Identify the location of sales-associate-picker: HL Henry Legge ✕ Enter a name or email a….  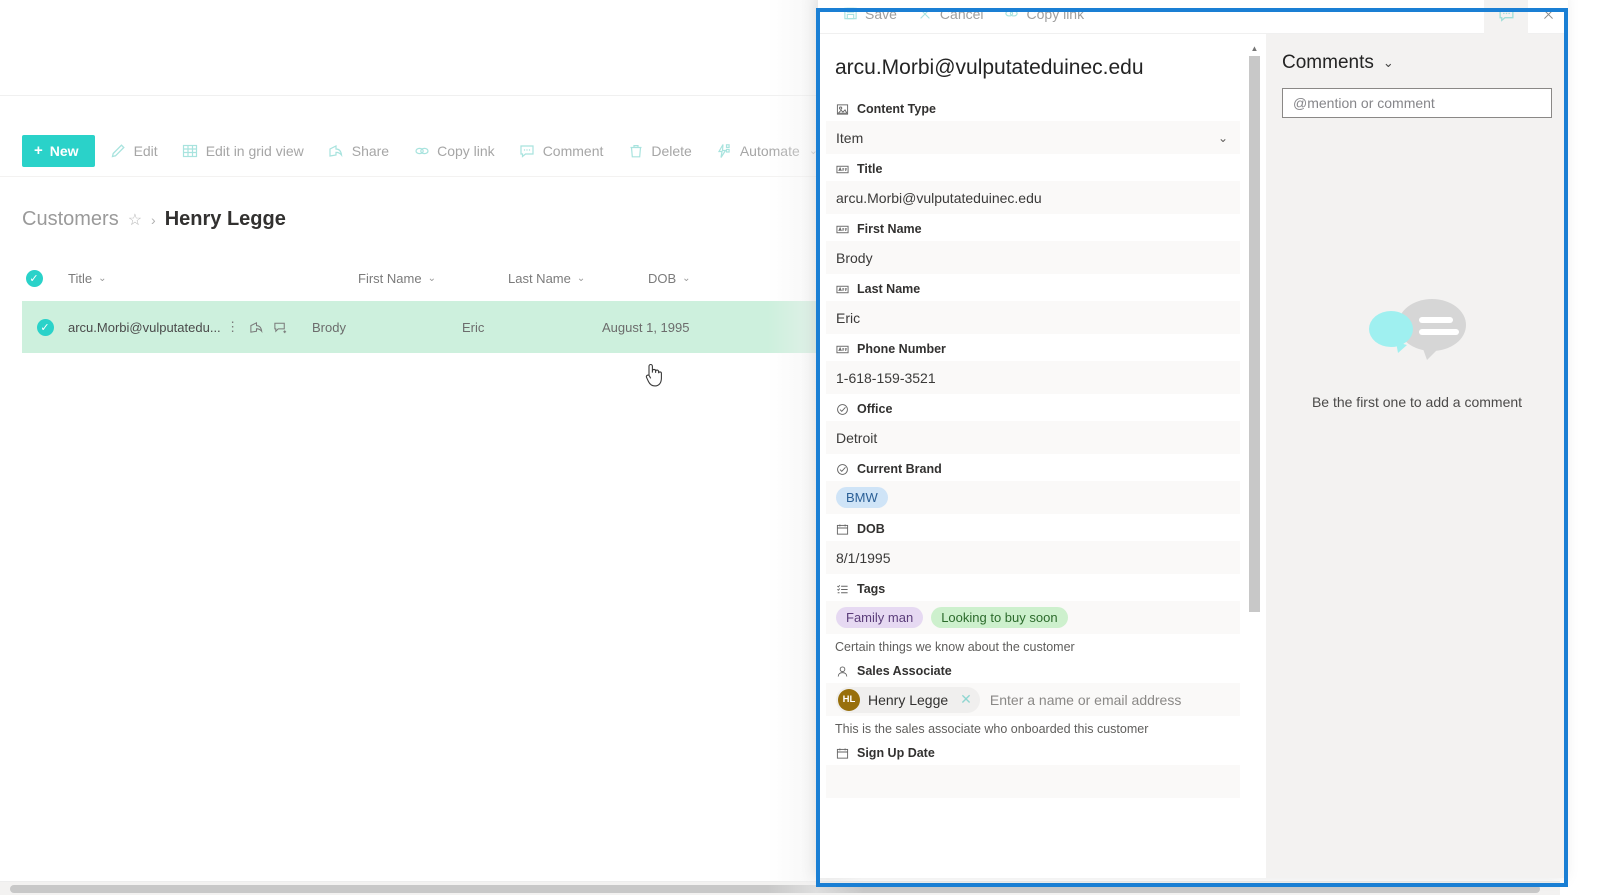
(1033, 700).